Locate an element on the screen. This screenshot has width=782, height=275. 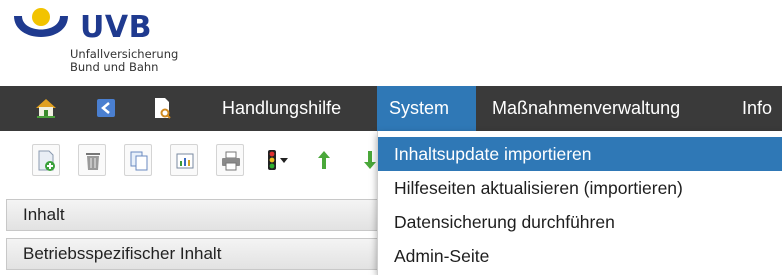
chart-button is located at coordinates (184, 160).